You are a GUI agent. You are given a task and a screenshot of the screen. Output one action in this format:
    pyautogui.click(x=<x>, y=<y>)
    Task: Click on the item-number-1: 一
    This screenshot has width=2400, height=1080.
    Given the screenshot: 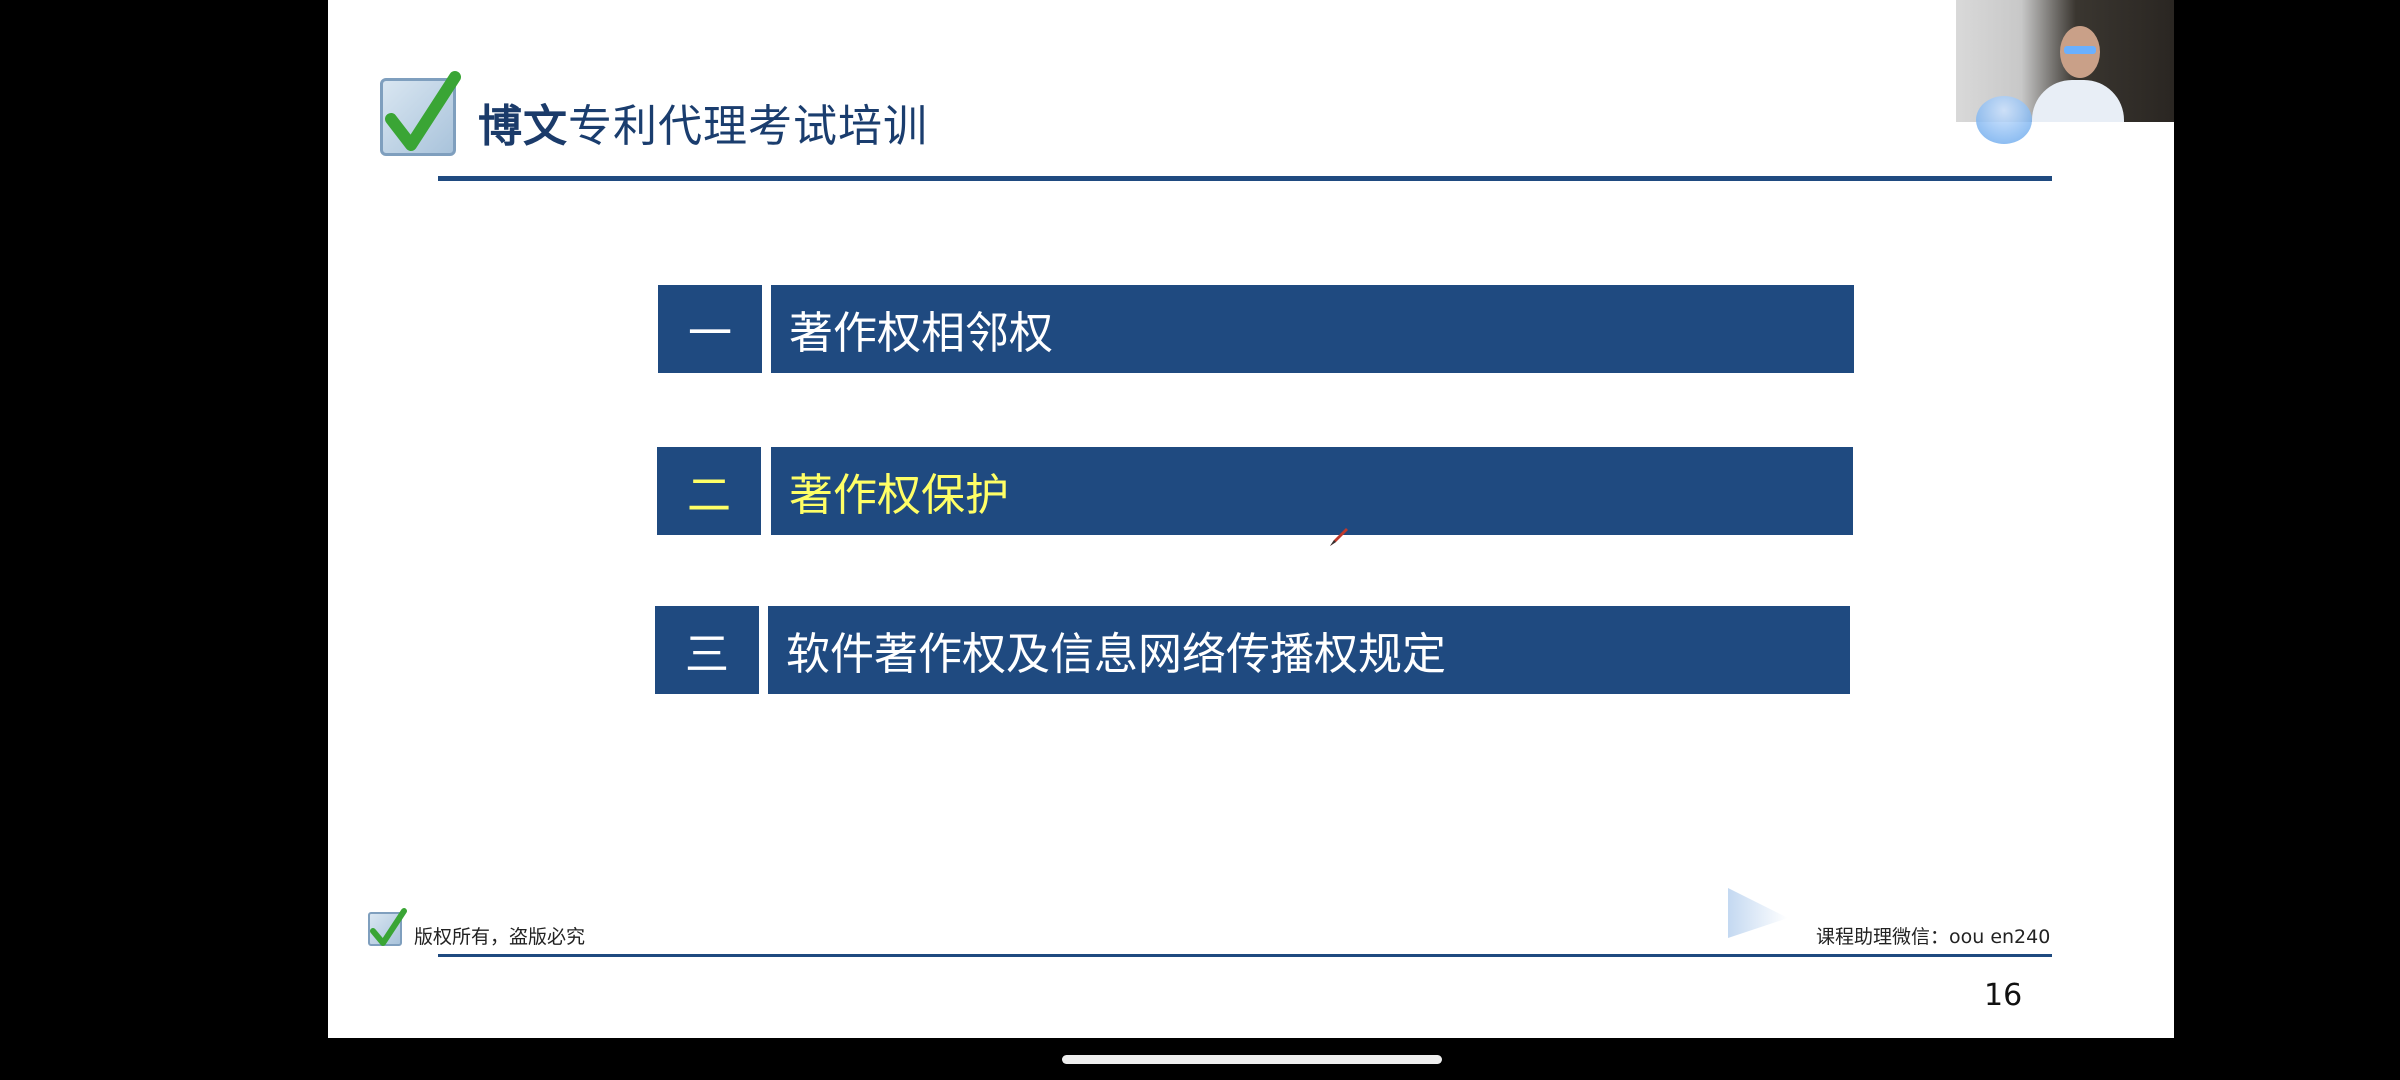 What is the action you would take?
    pyautogui.click(x=710, y=329)
    